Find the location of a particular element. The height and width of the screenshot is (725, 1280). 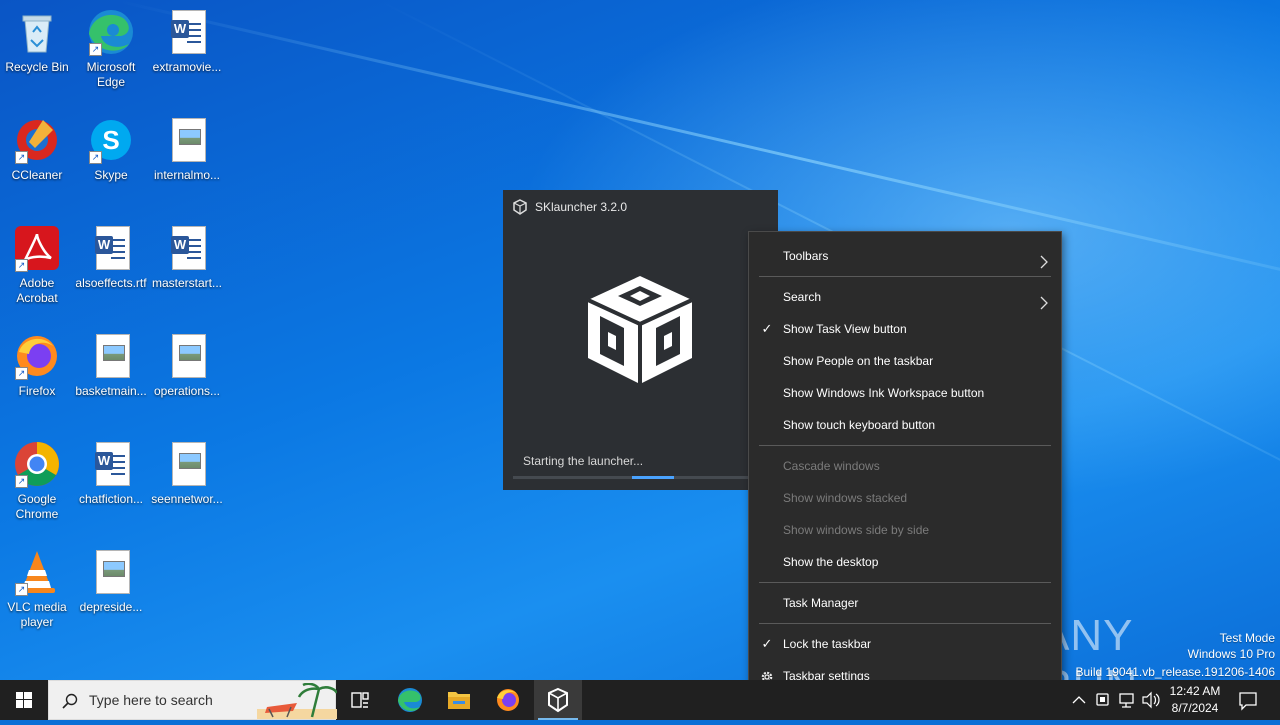

acrobat-icon: ↗ is located at coordinates (37, 248).